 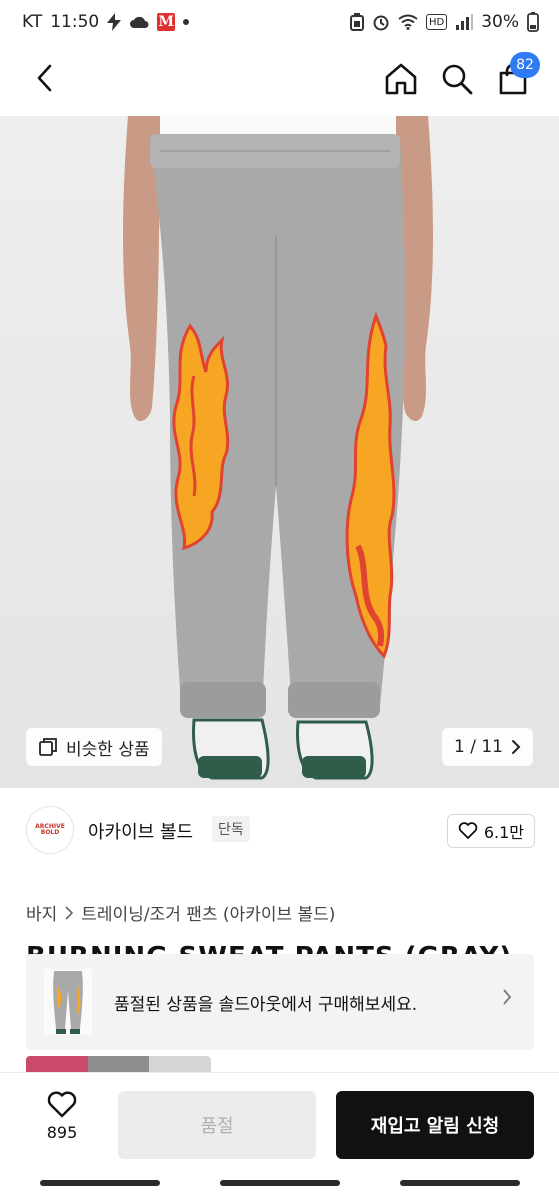 What do you see at coordinates (41, 912) in the screenshot?
I see `breadcrumb-item-pants: 바지` at bounding box center [41, 912].